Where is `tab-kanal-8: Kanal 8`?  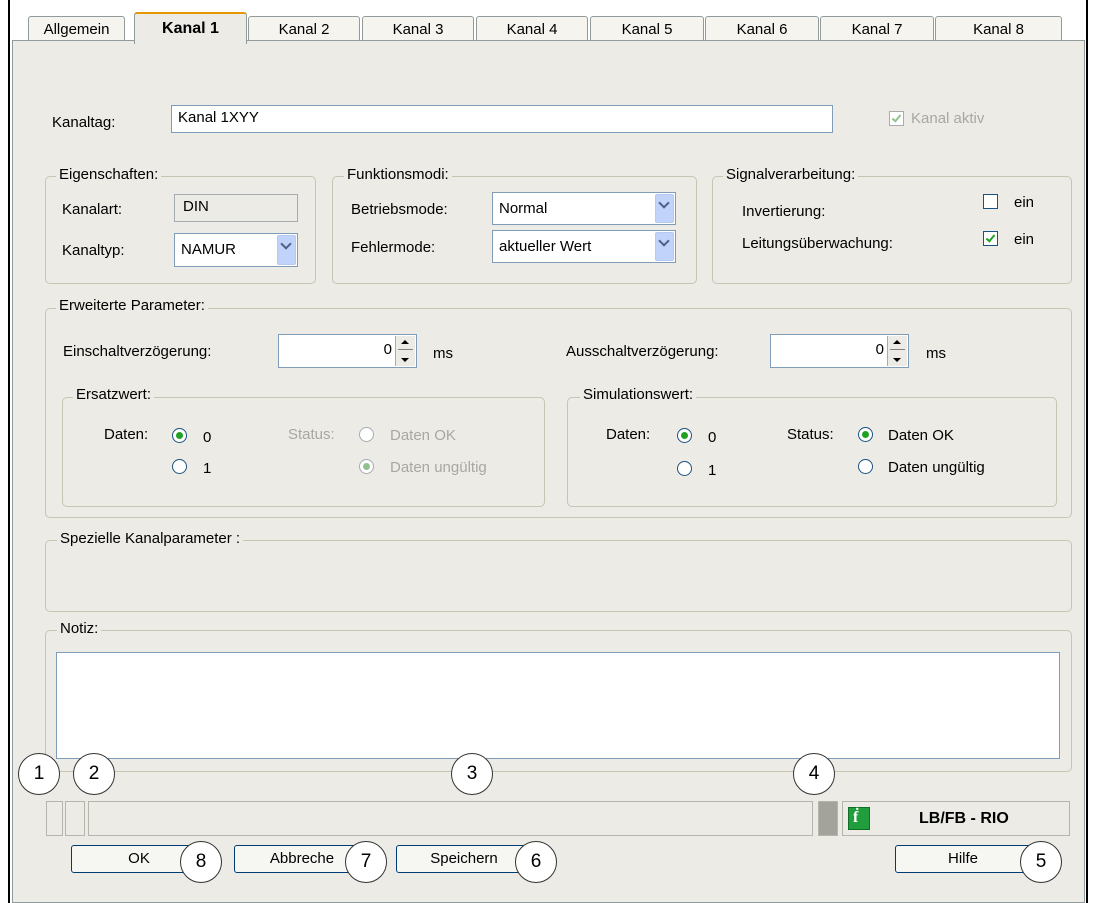 tab-kanal-8: Kanal 8 is located at coordinates (998, 29).